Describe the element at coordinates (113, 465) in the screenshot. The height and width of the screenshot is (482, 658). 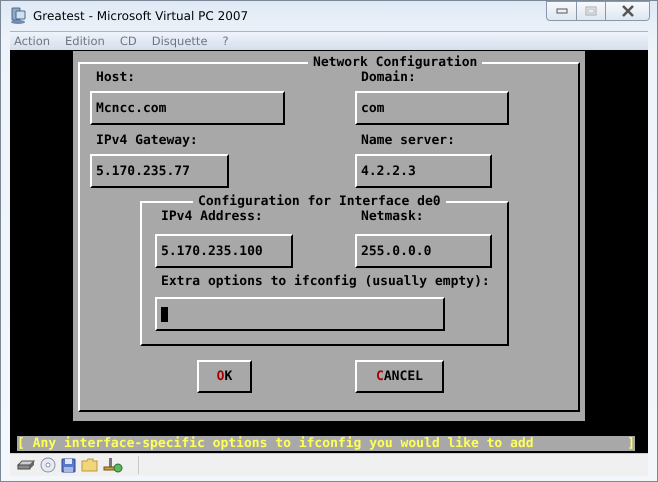
I see `network-icon` at that location.